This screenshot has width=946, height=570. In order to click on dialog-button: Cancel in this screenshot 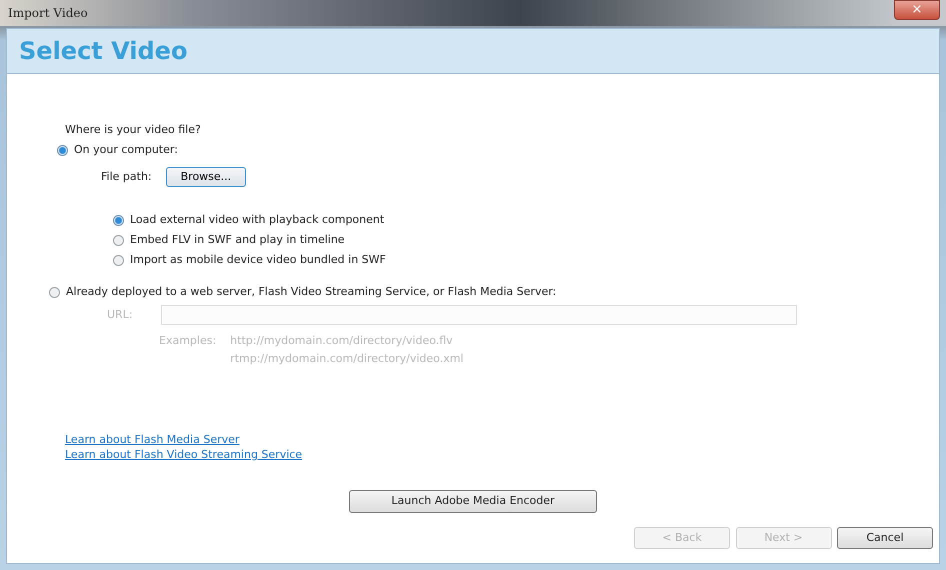, I will do `click(885, 537)`.